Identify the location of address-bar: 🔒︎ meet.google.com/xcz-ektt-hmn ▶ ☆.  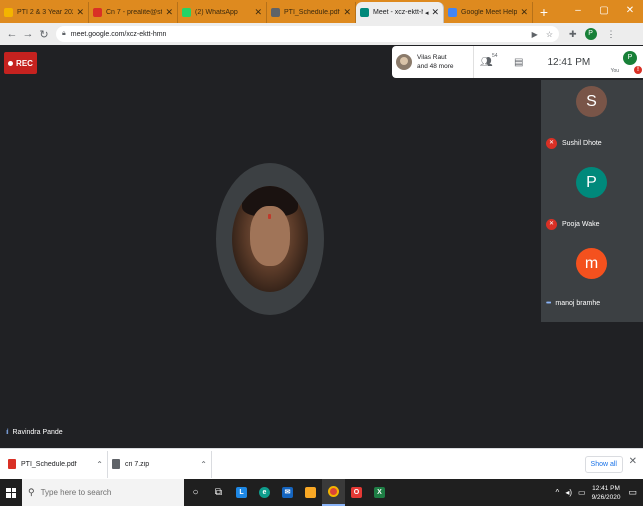
(307, 34).